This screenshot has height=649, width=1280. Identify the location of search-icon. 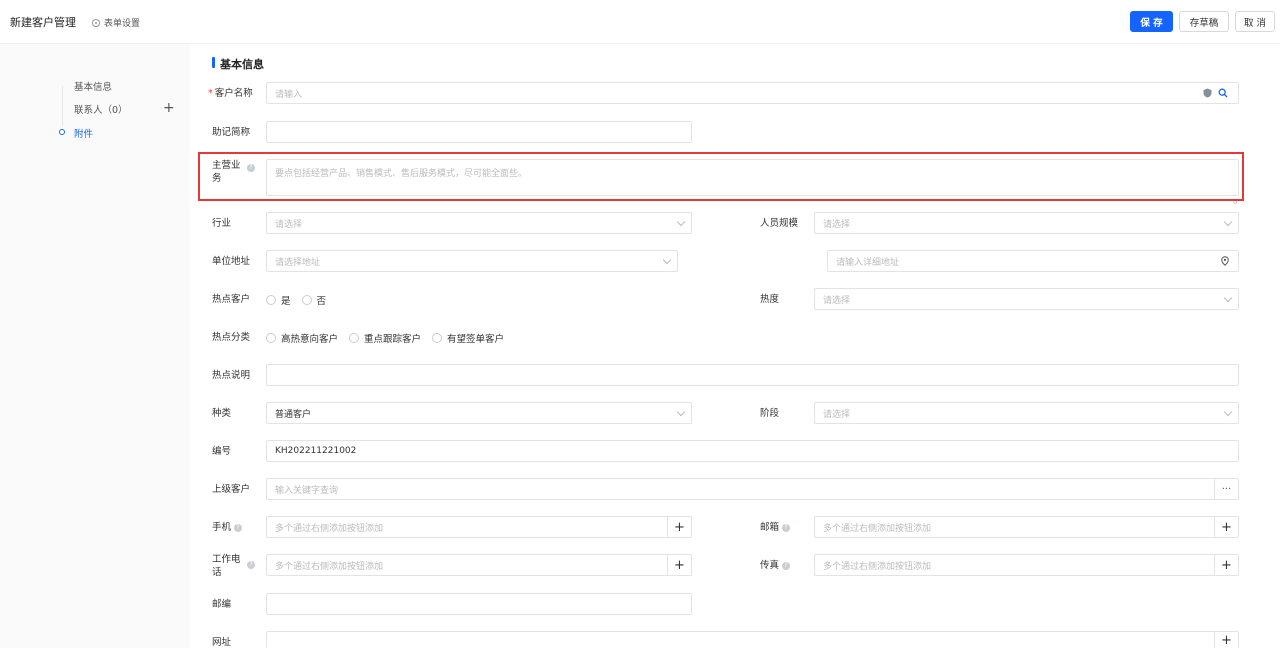
(1223, 93).